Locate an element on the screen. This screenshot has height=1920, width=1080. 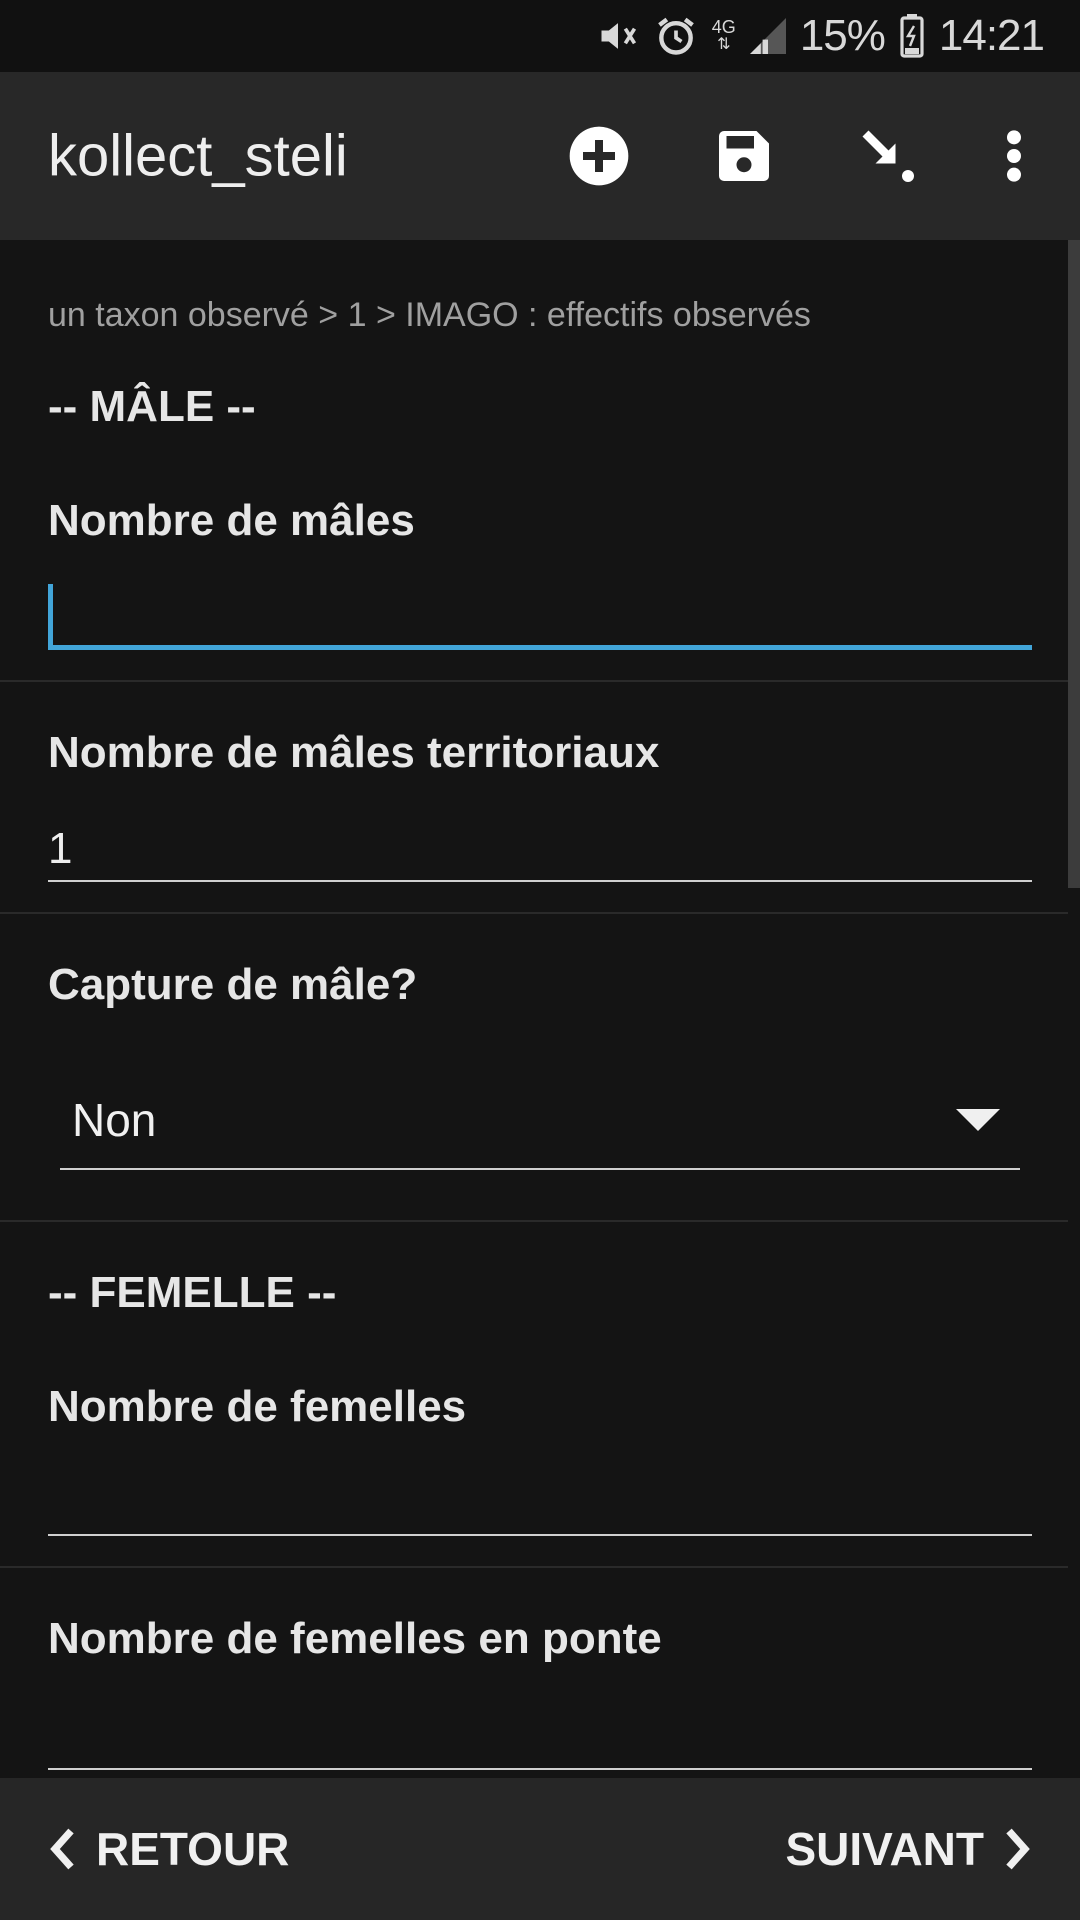
capture-male-selected: Non is located at coordinates (114, 1120).